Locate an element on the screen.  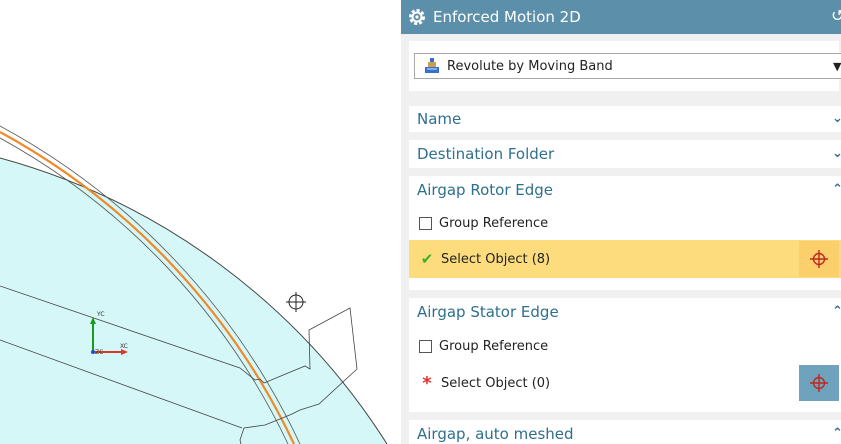
check-mark-icon: ✔ is located at coordinates (427, 259).